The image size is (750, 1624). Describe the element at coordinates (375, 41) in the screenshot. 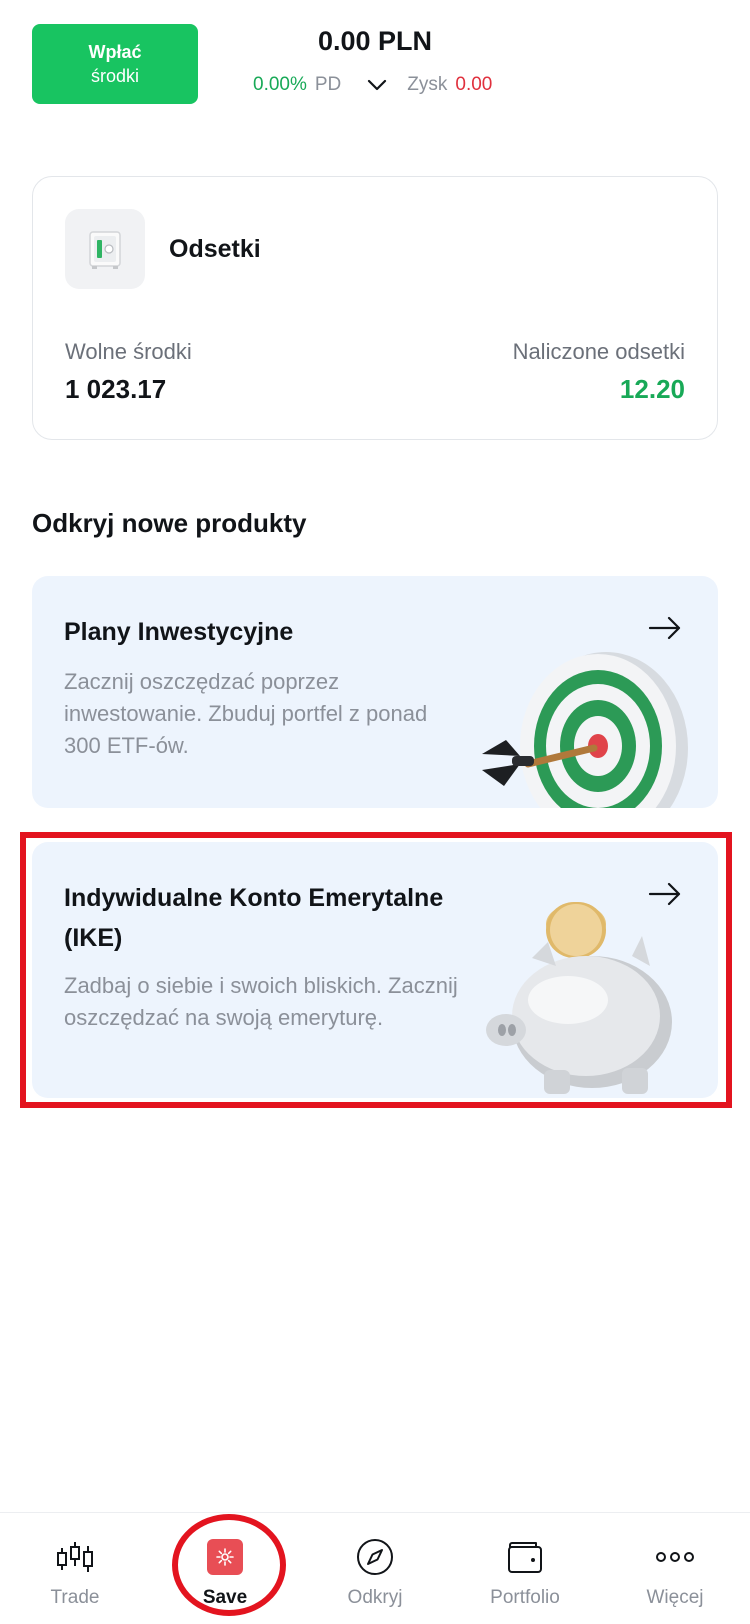

I see `account-balance: 0.00 PLN` at that location.